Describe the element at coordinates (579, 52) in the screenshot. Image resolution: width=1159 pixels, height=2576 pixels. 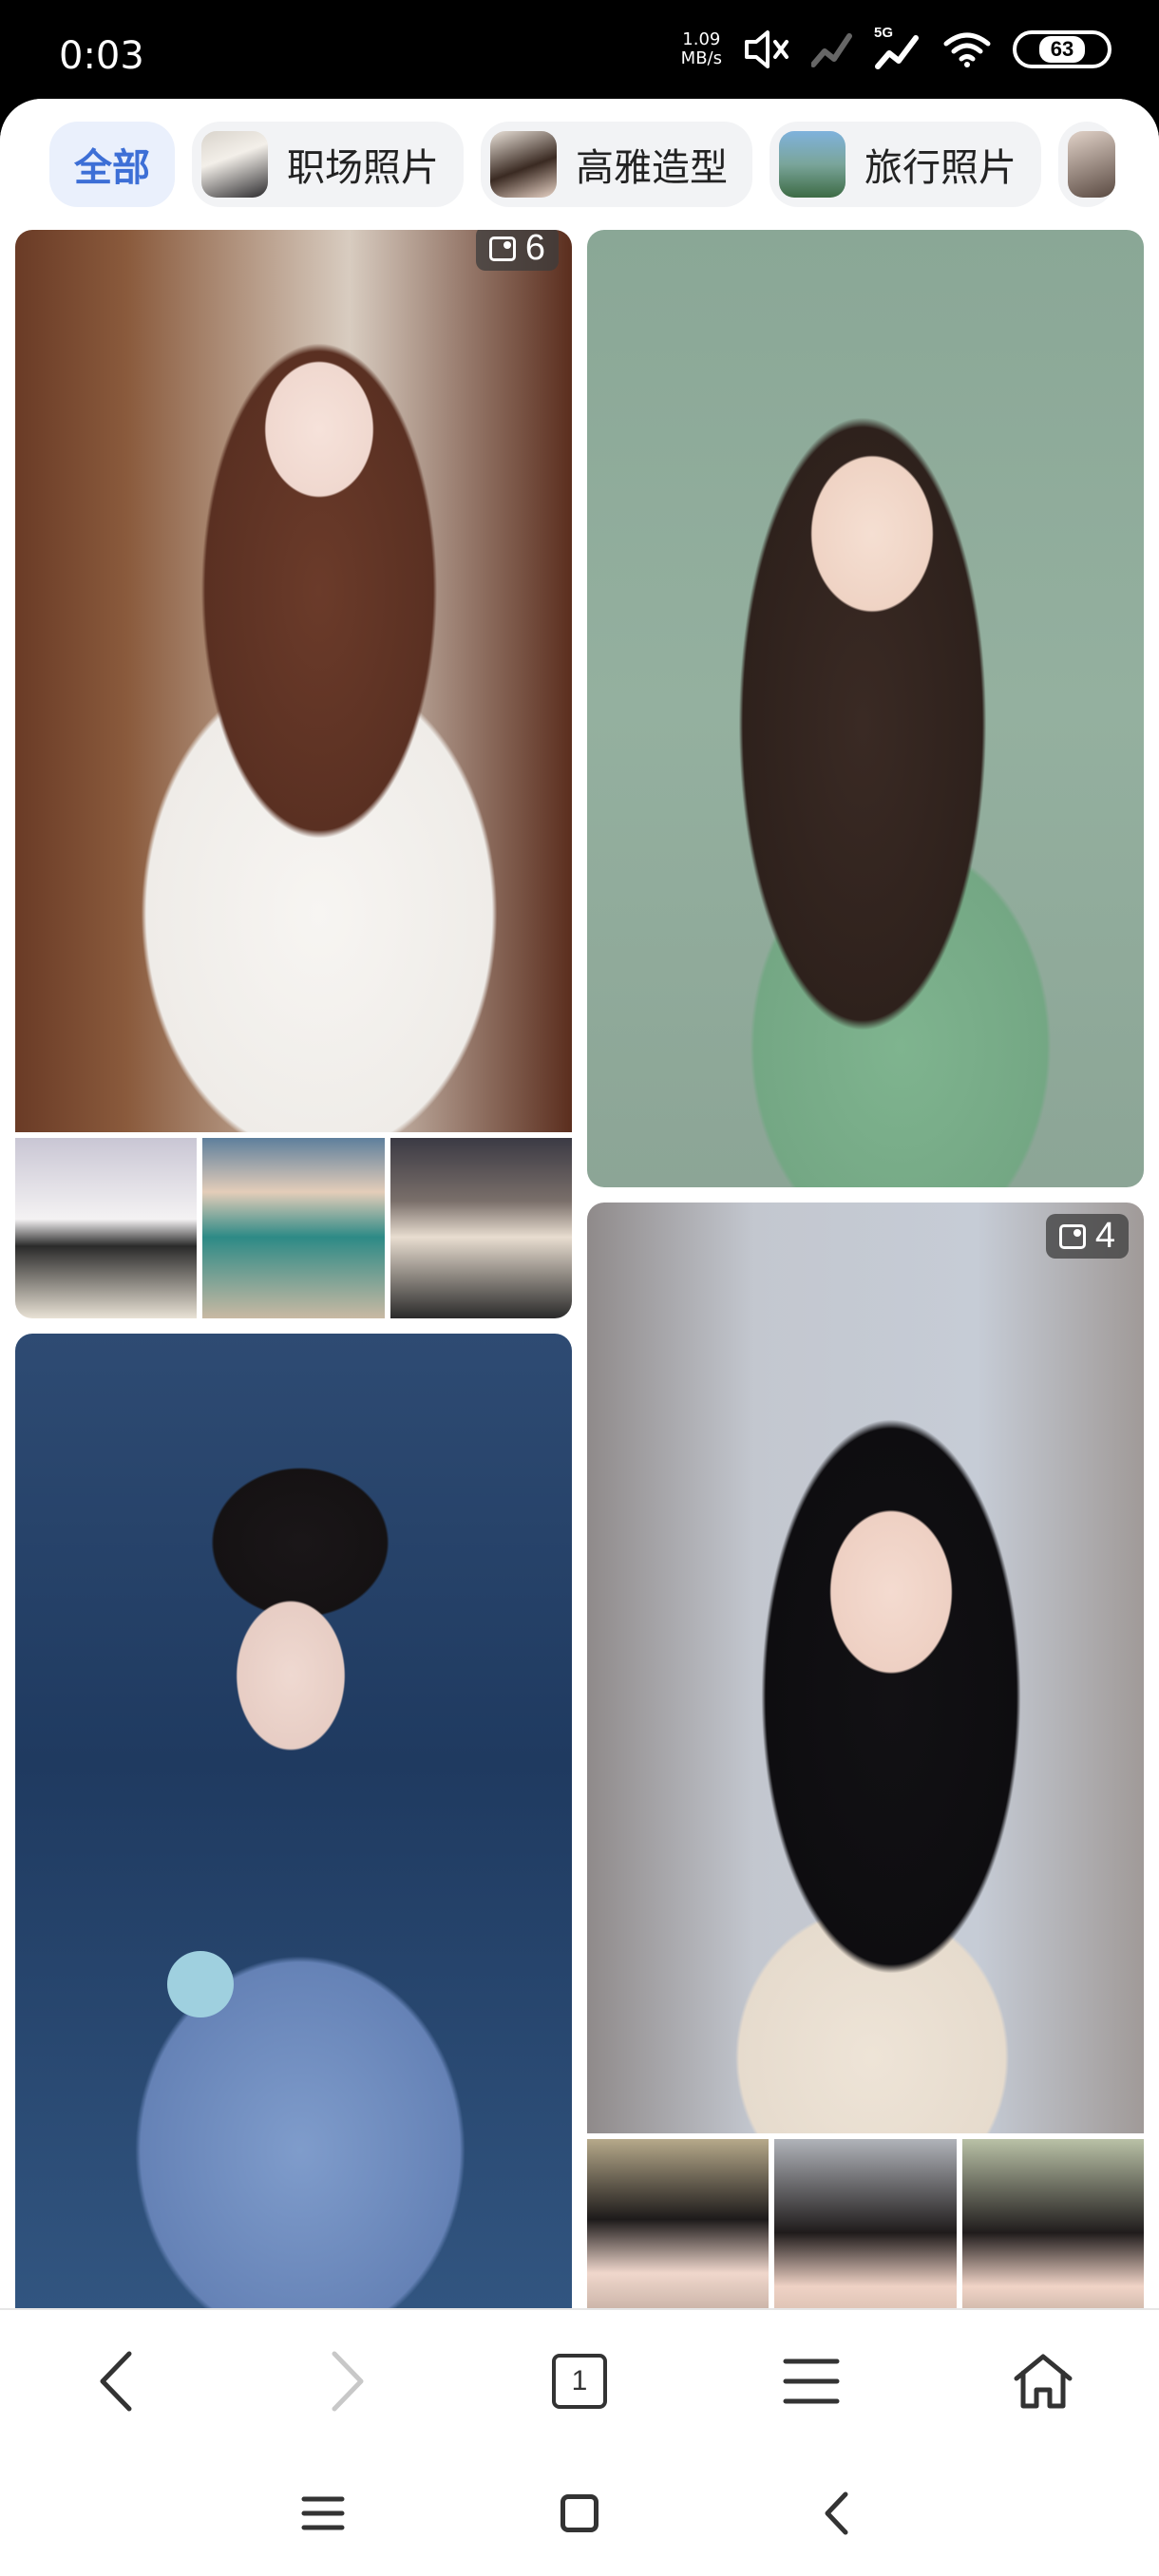
I see `status-bar: 0:03 1.09 MB/s 5G 63` at that location.